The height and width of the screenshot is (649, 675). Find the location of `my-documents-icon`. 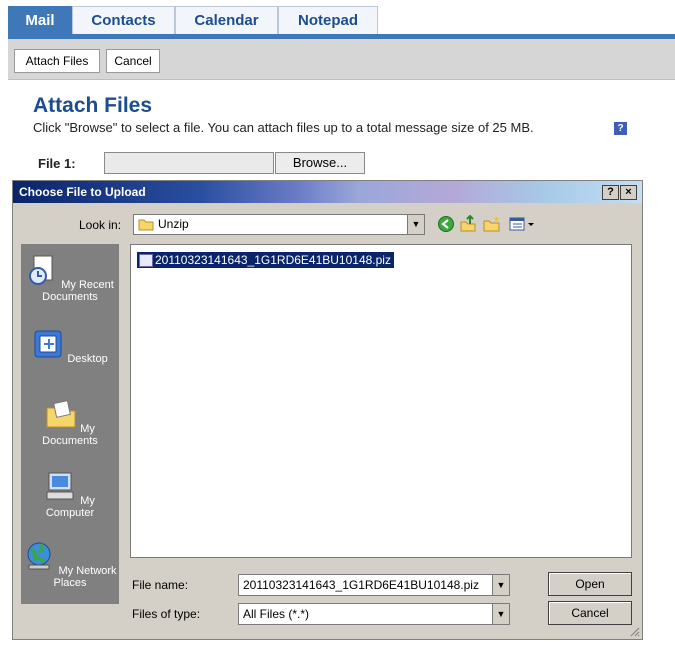

my-documents-icon is located at coordinates (61, 414).